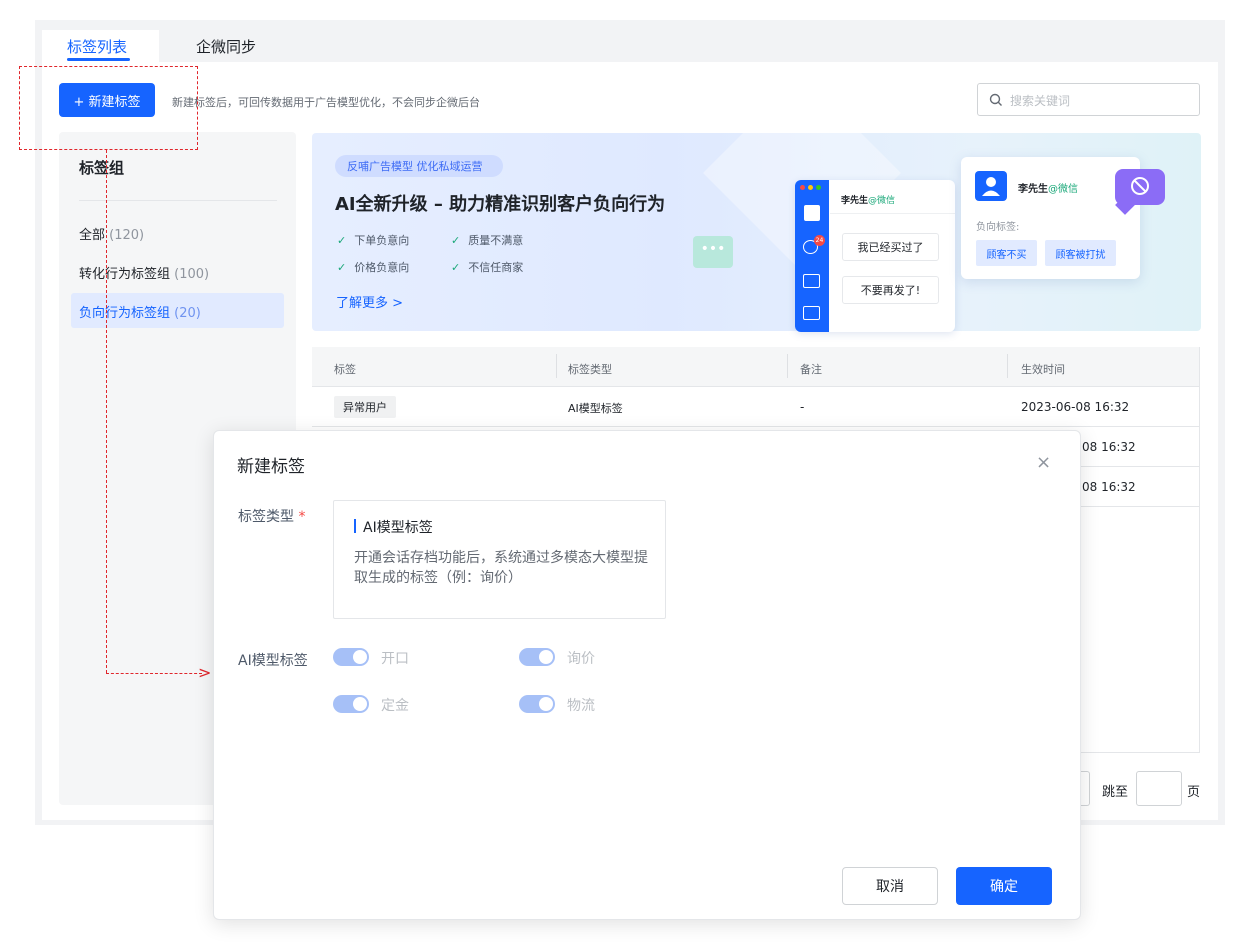 Image resolution: width=1247 pixels, height=950 pixels. I want to click on banner-feature: ✓ 不信任商家, so click(487, 267).